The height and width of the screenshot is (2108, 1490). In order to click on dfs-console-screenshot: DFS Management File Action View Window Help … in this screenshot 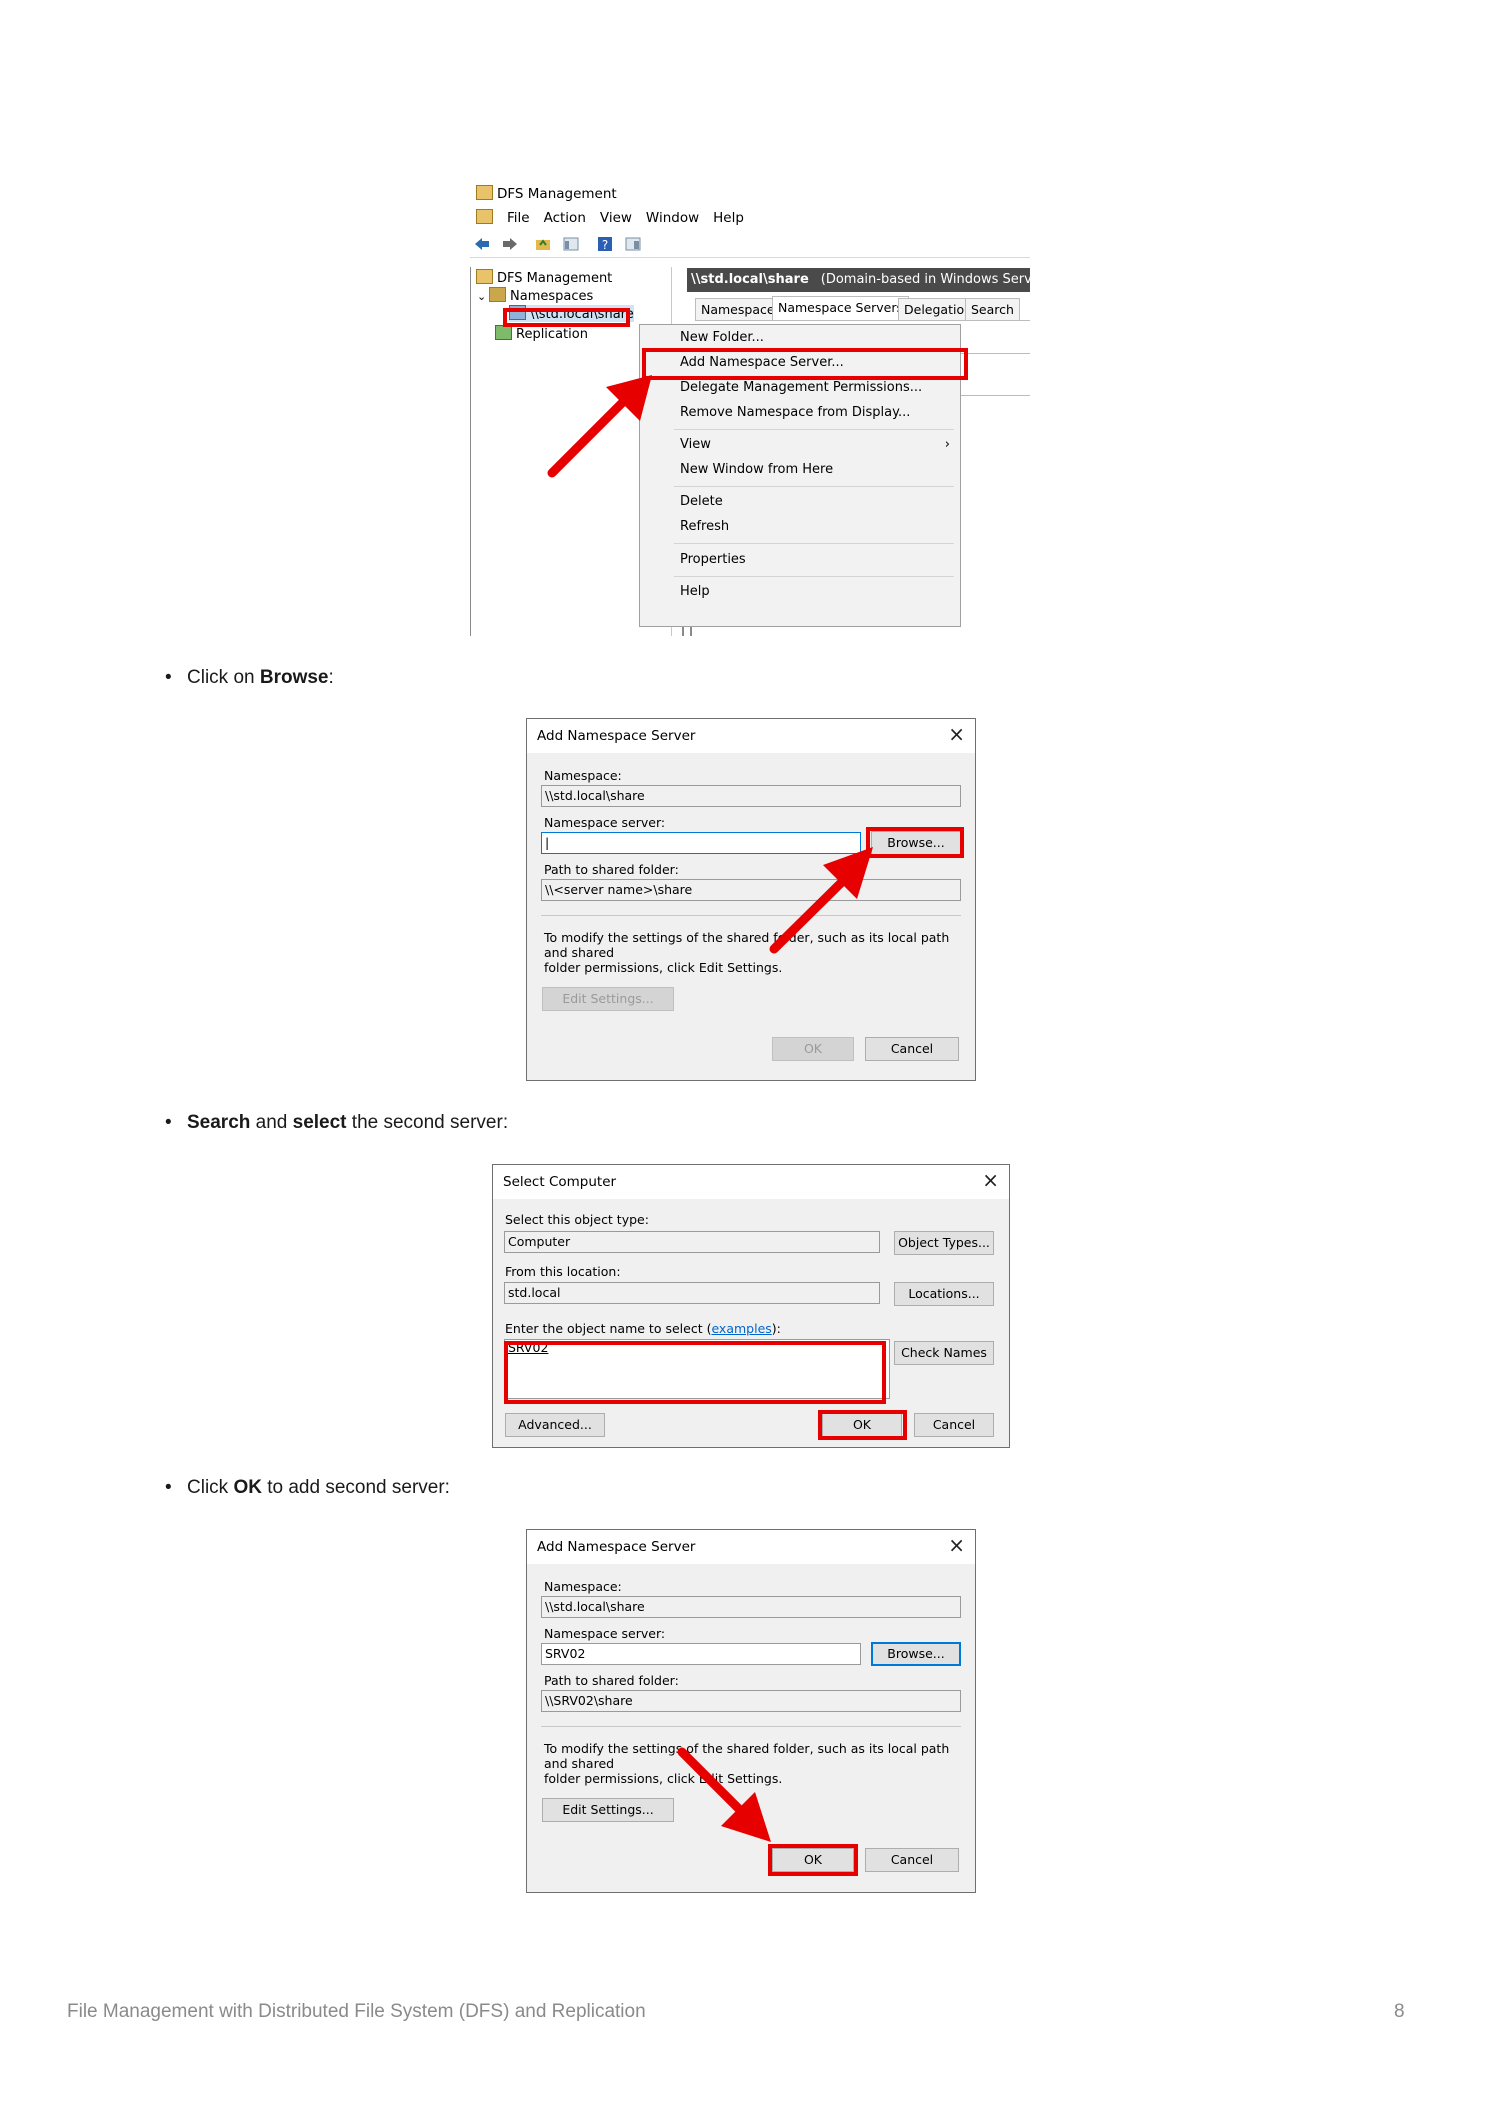, I will do `click(750, 408)`.